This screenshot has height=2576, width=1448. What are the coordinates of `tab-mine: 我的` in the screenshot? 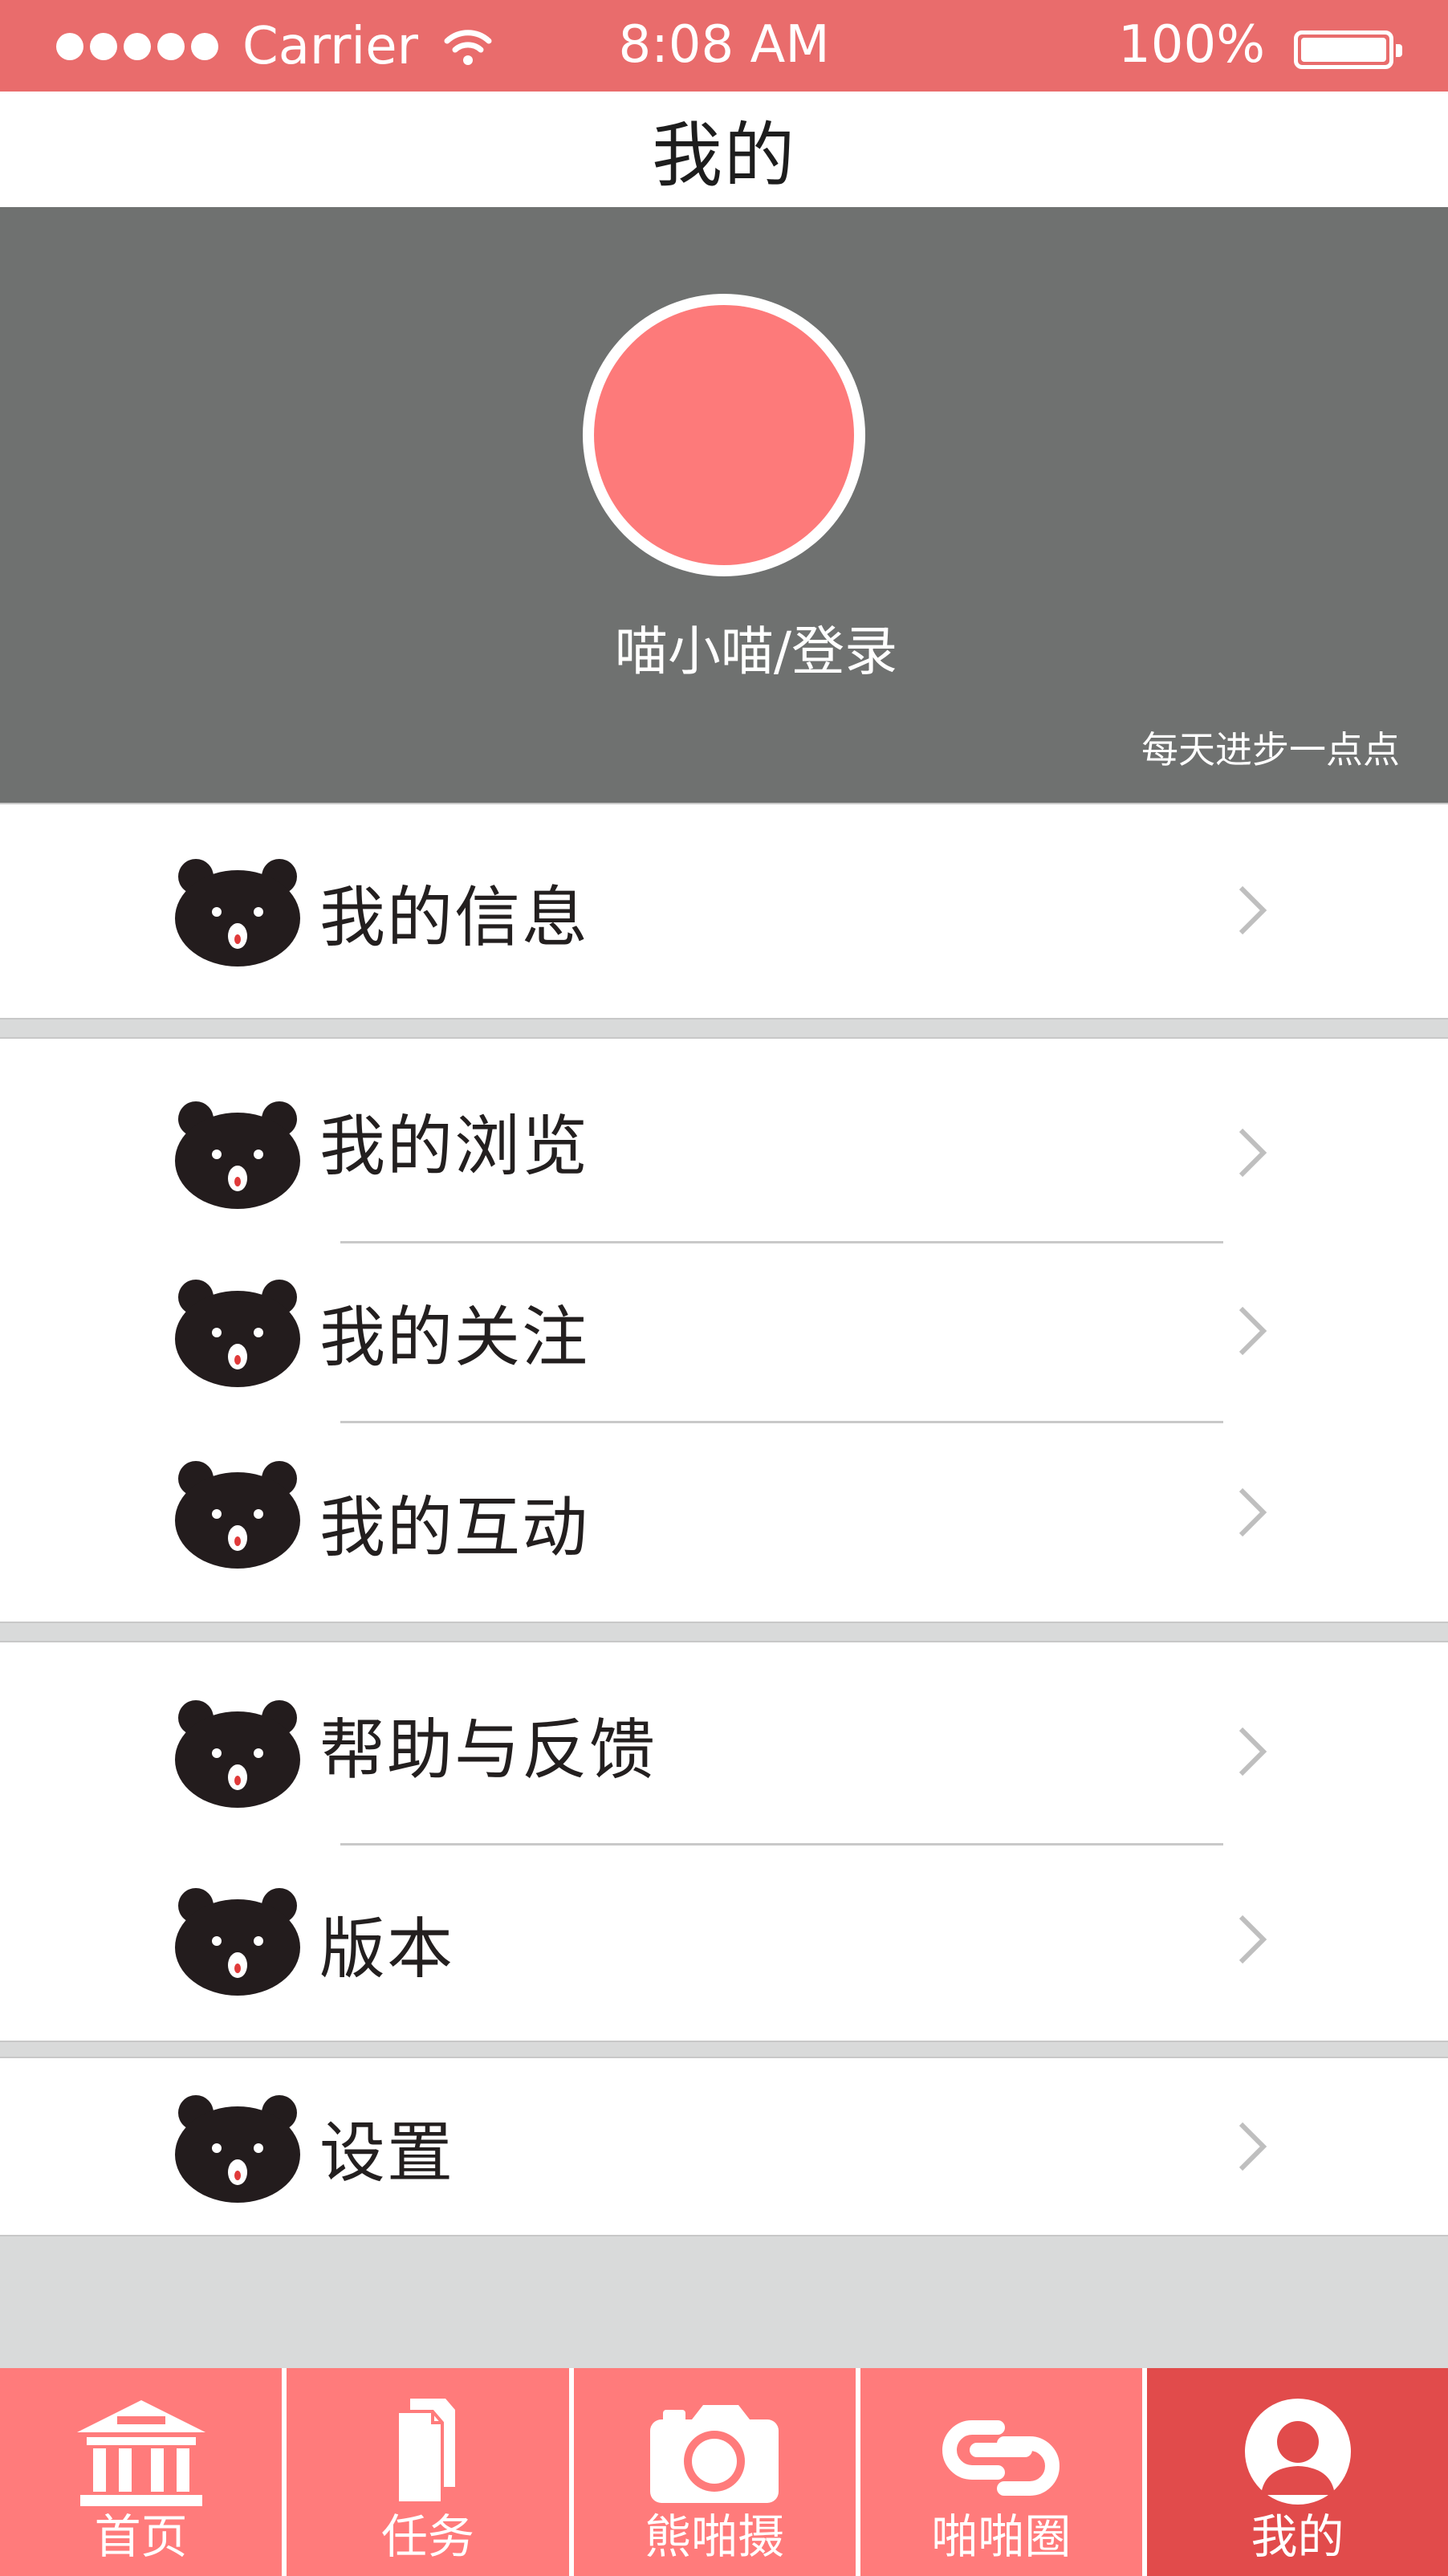 It's located at (1297, 2472).